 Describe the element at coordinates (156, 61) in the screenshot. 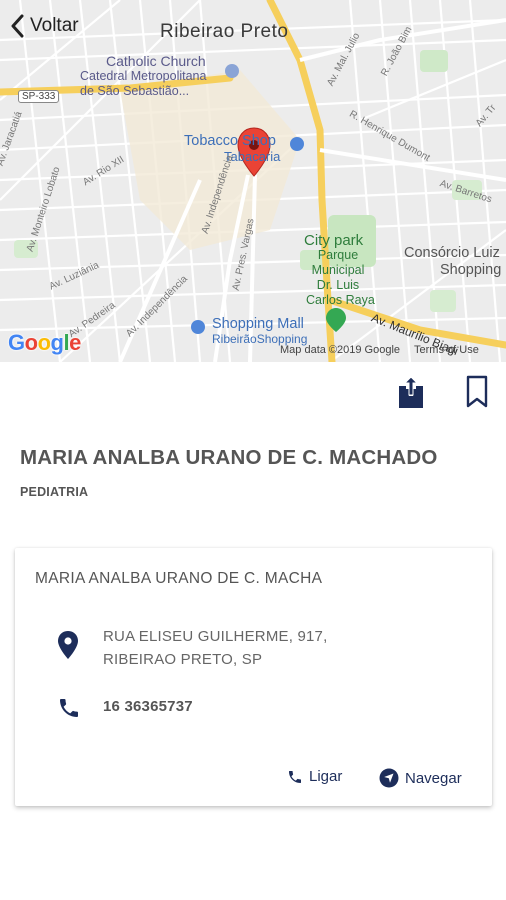

I see `map-poi-church: Catholic Church` at that location.